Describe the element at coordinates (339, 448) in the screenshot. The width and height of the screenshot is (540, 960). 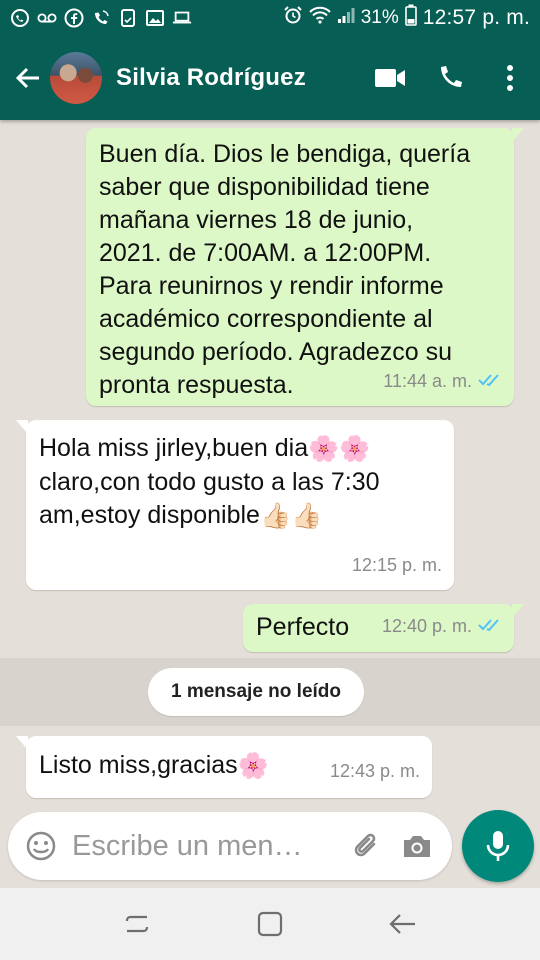
I see `cherry-blossom-emoji: 🌸🌸` at that location.